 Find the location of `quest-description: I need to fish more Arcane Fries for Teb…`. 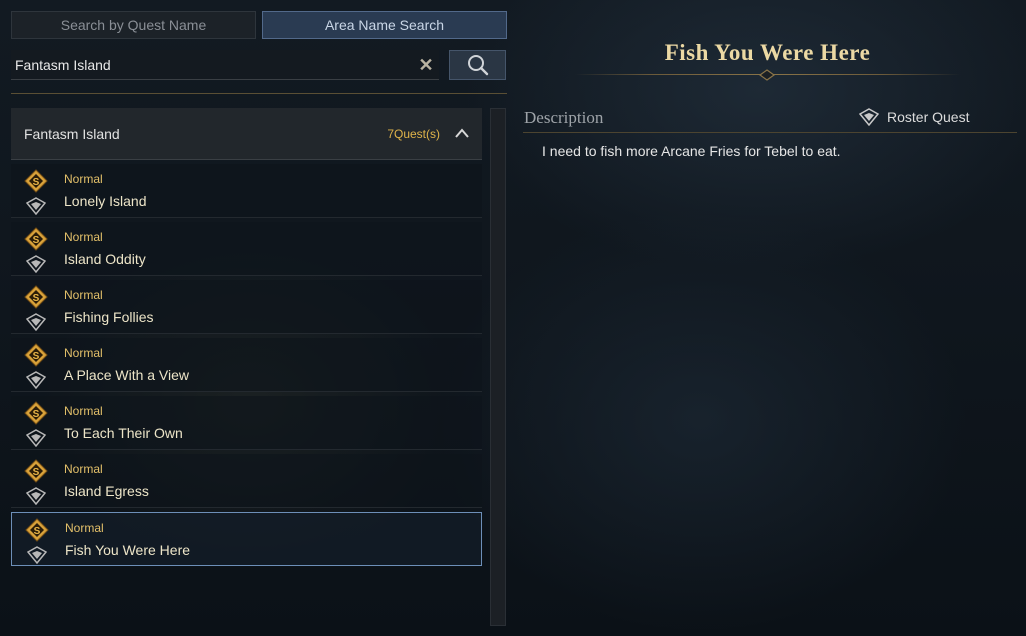

quest-description: I need to fish more Arcane Fries for Teb… is located at coordinates (691, 151).